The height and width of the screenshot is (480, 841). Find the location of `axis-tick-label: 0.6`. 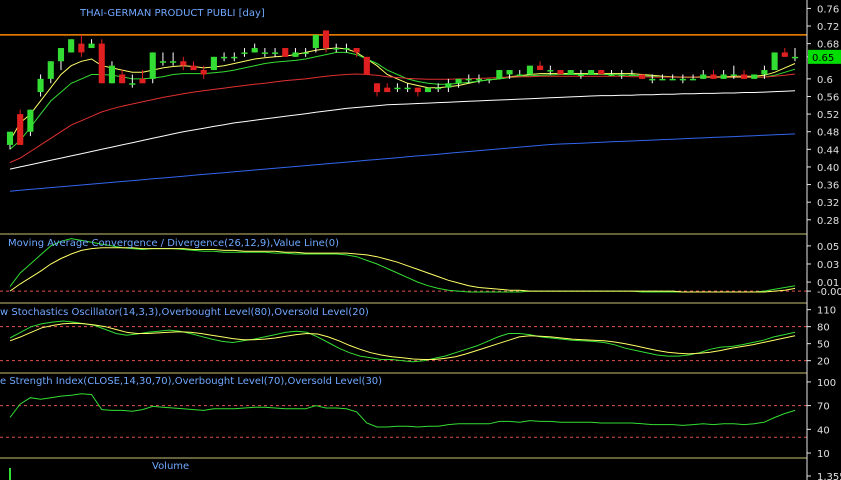

axis-tick-label: 0.6 is located at coordinates (825, 80).